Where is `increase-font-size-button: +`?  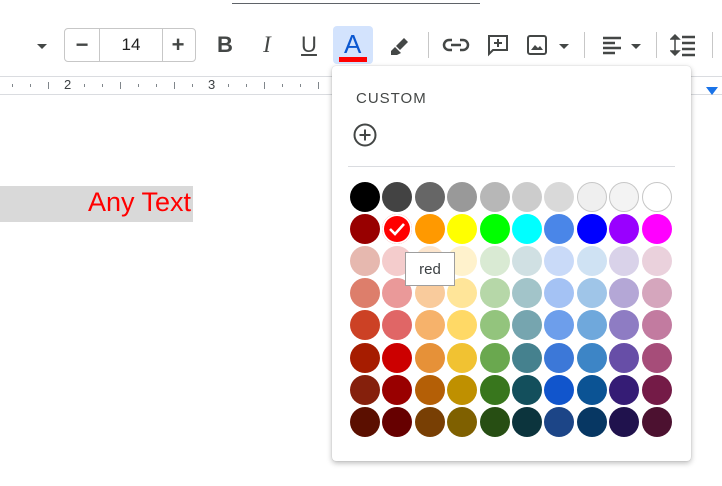
increase-font-size-button: + is located at coordinates (178, 45).